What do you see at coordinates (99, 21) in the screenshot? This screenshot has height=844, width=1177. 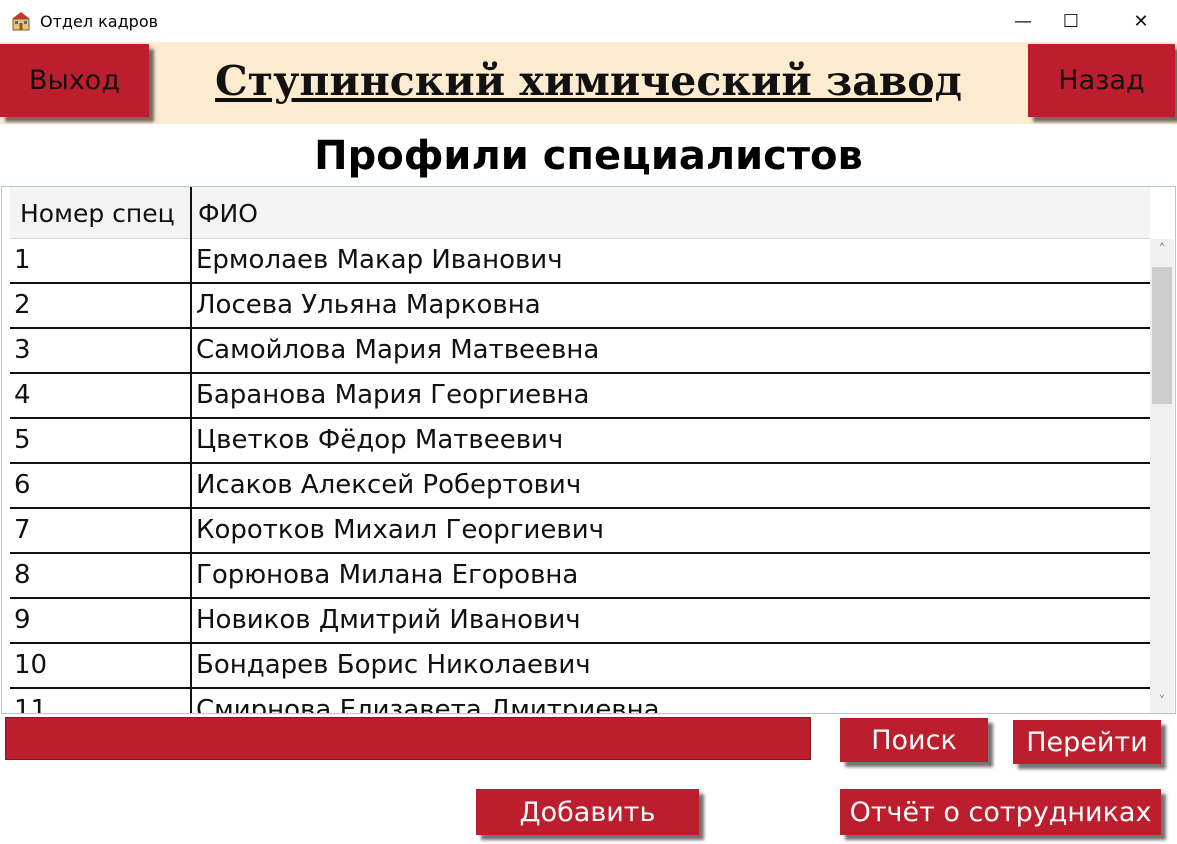 I see `window-title: Отдел кадров` at bounding box center [99, 21].